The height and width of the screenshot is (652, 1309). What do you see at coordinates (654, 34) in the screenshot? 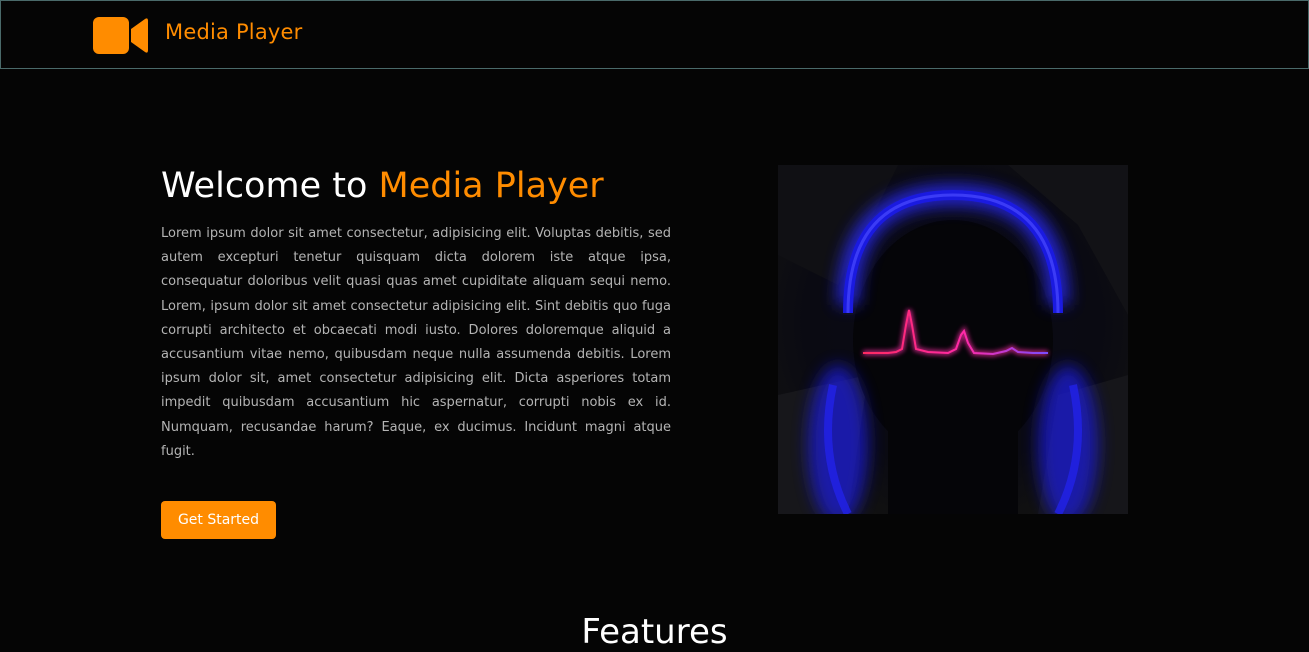
I see `navbar: Media Player` at bounding box center [654, 34].